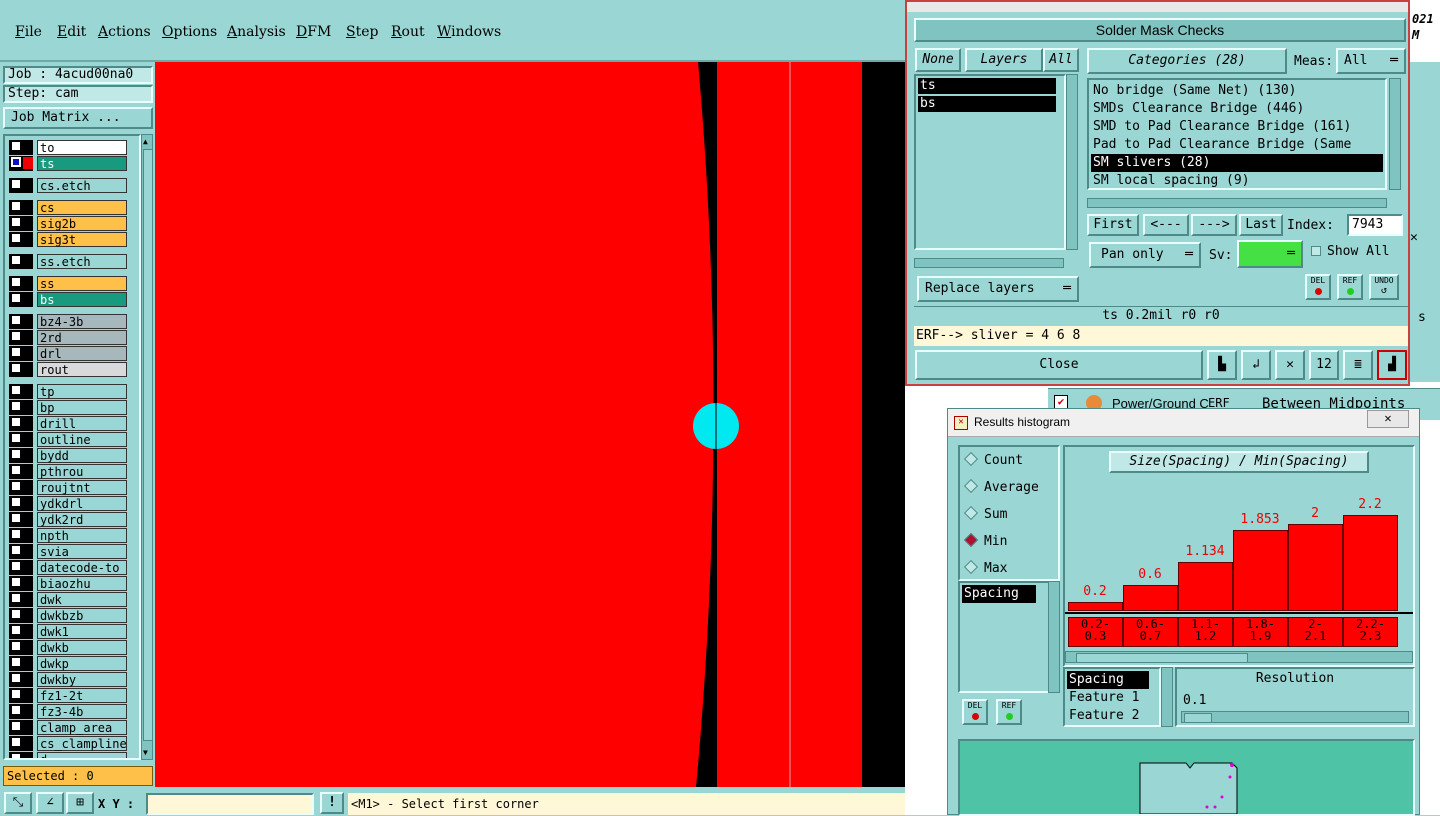 The height and width of the screenshot is (816, 1440). I want to click on xy-input, so click(230, 804).